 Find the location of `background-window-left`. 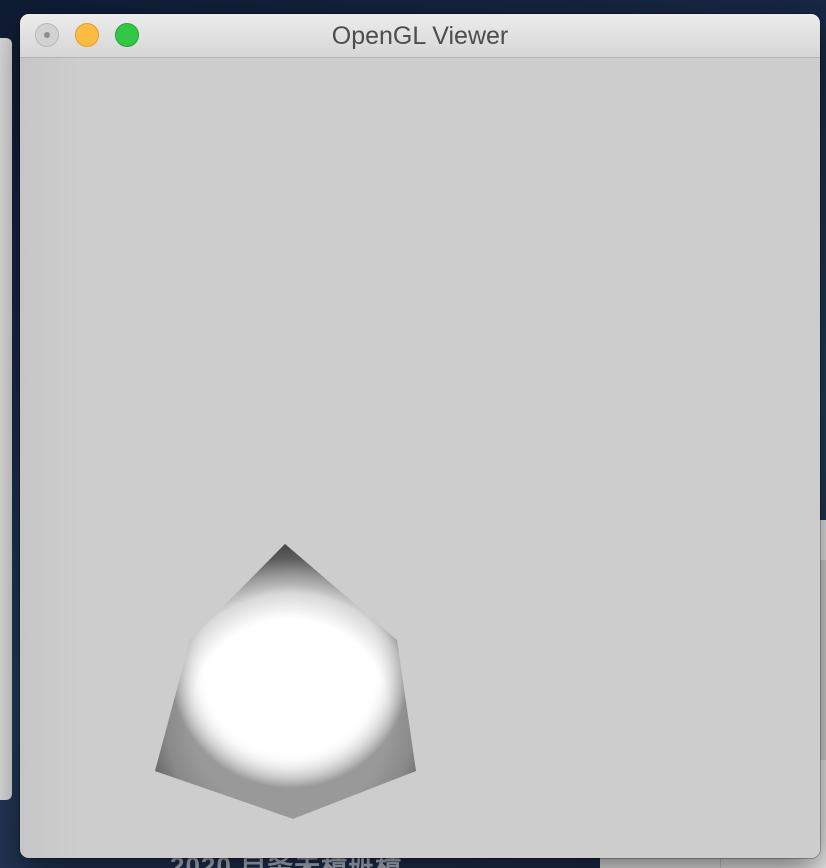

background-window-left is located at coordinates (6, 419).